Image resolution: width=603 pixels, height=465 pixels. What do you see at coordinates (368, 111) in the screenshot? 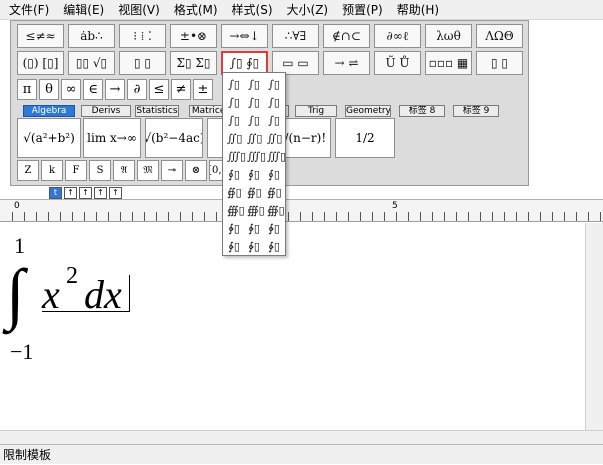
I see `tab-item: Geometry` at bounding box center [368, 111].